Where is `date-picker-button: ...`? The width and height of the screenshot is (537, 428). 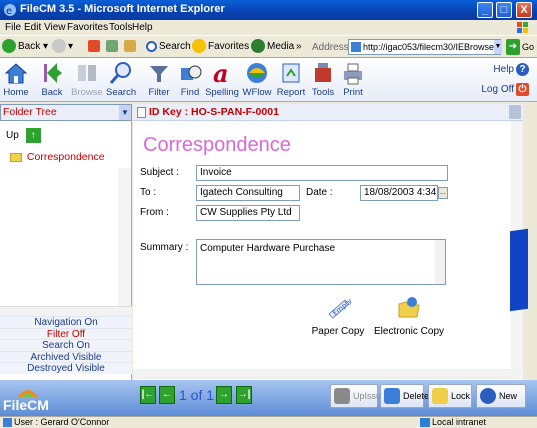
date-picker-button: ... is located at coordinates (443, 193).